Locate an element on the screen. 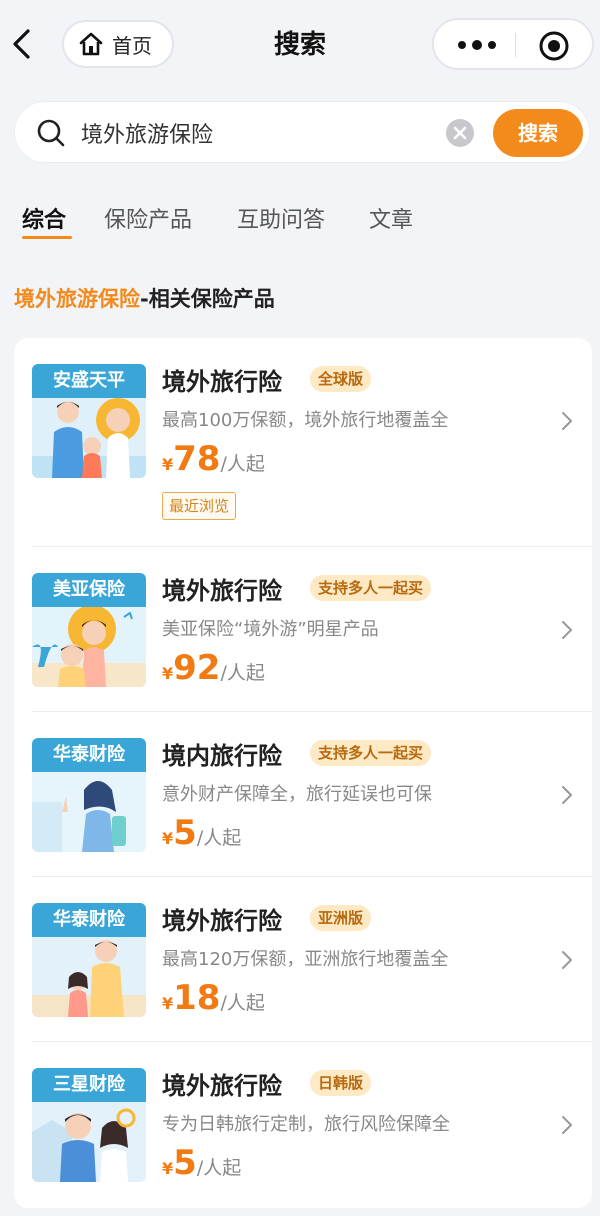 This screenshot has height=1216, width=600. search-button: 搜索 is located at coordinates (538, 133).